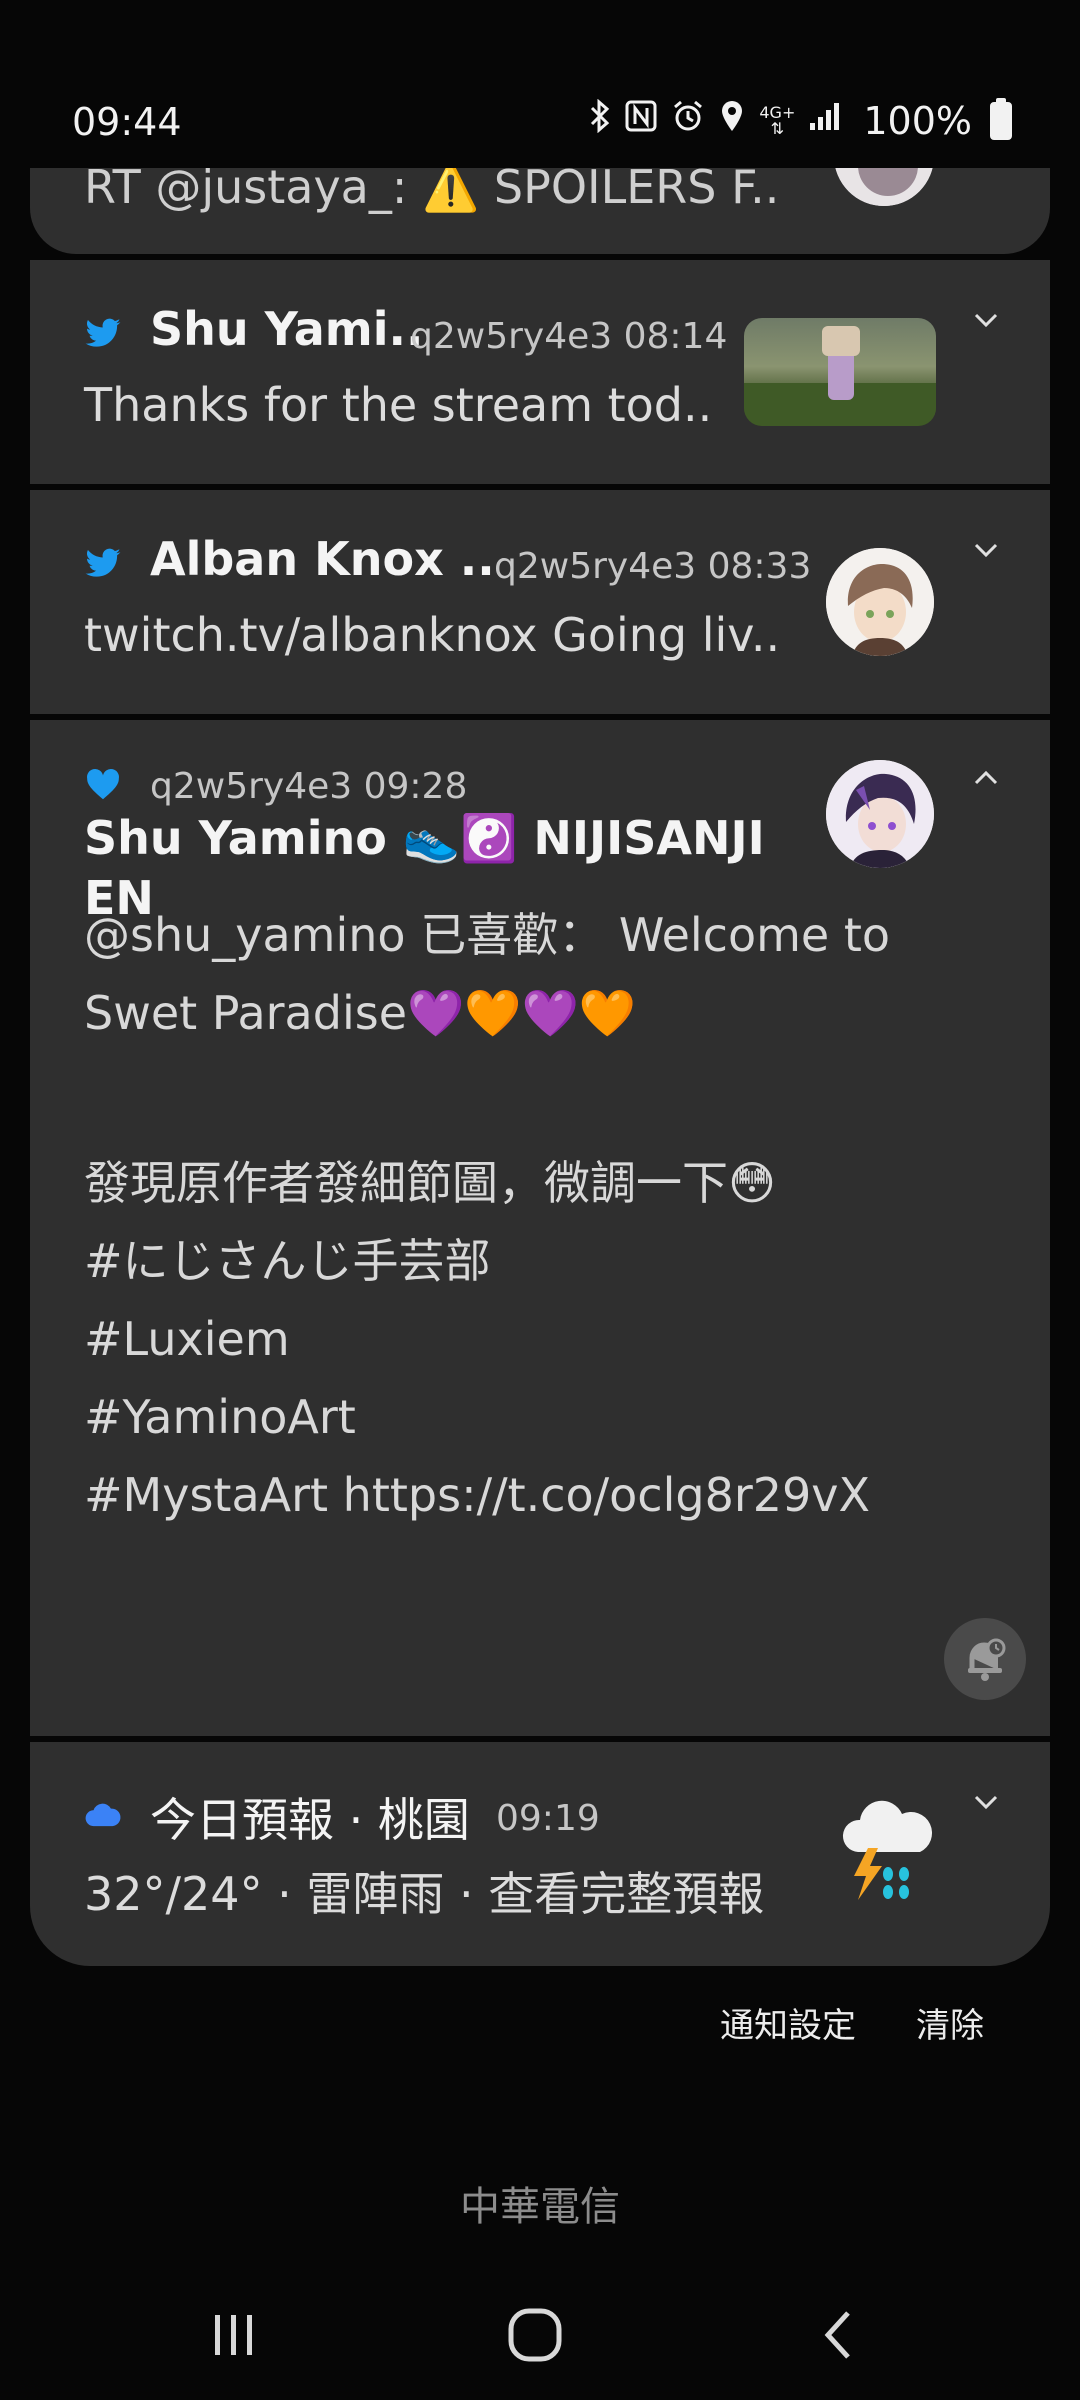  I want to click on bluetooth-icon, so click(600, 121).